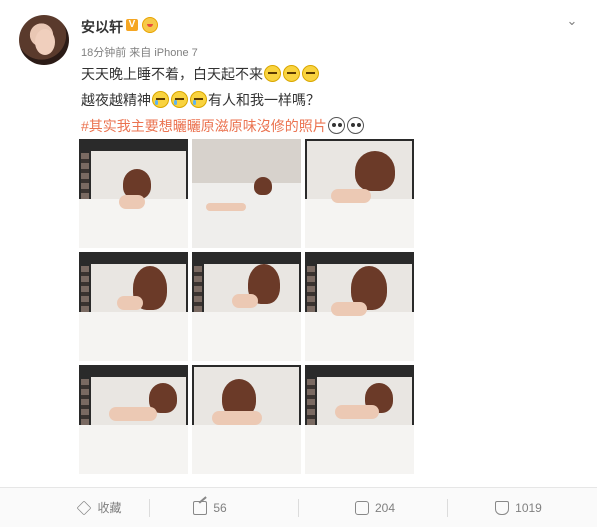 The width and height of the screenshot is (597, 527). I want to click on comment-icon, so click(361, 507).